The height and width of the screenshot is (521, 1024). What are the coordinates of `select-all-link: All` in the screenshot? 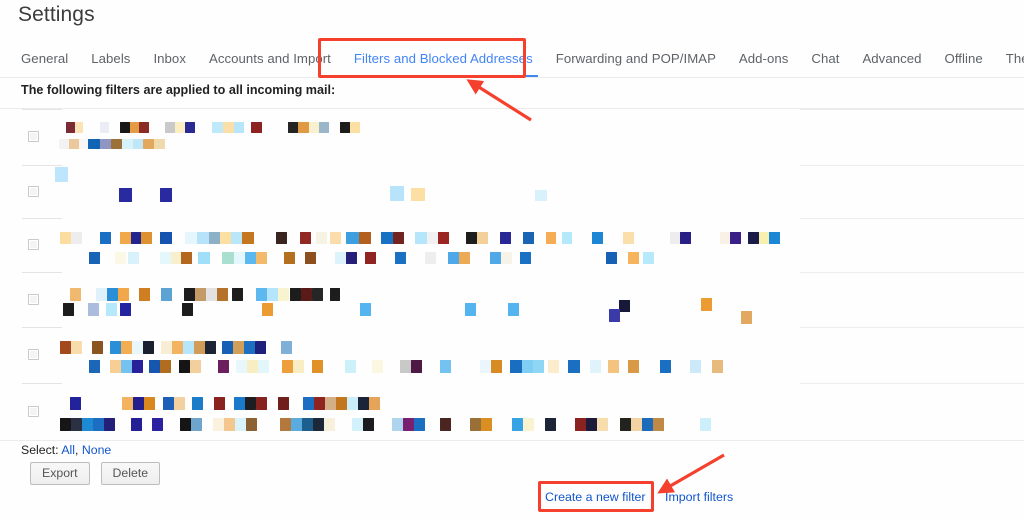 It's located at (68, 450).